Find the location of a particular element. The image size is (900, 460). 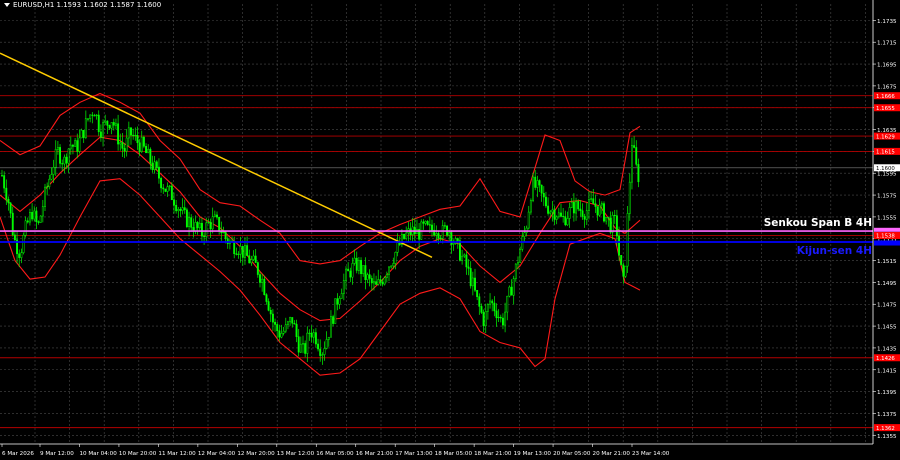

y-tick-label: 1.1475 is located at coordinates (887, 306).